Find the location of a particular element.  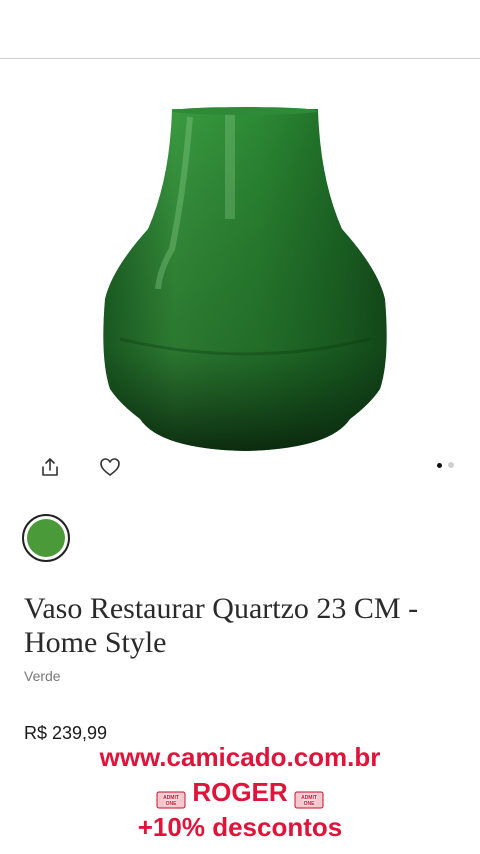

color-swatch-verde is located at coordinates (46, 538).